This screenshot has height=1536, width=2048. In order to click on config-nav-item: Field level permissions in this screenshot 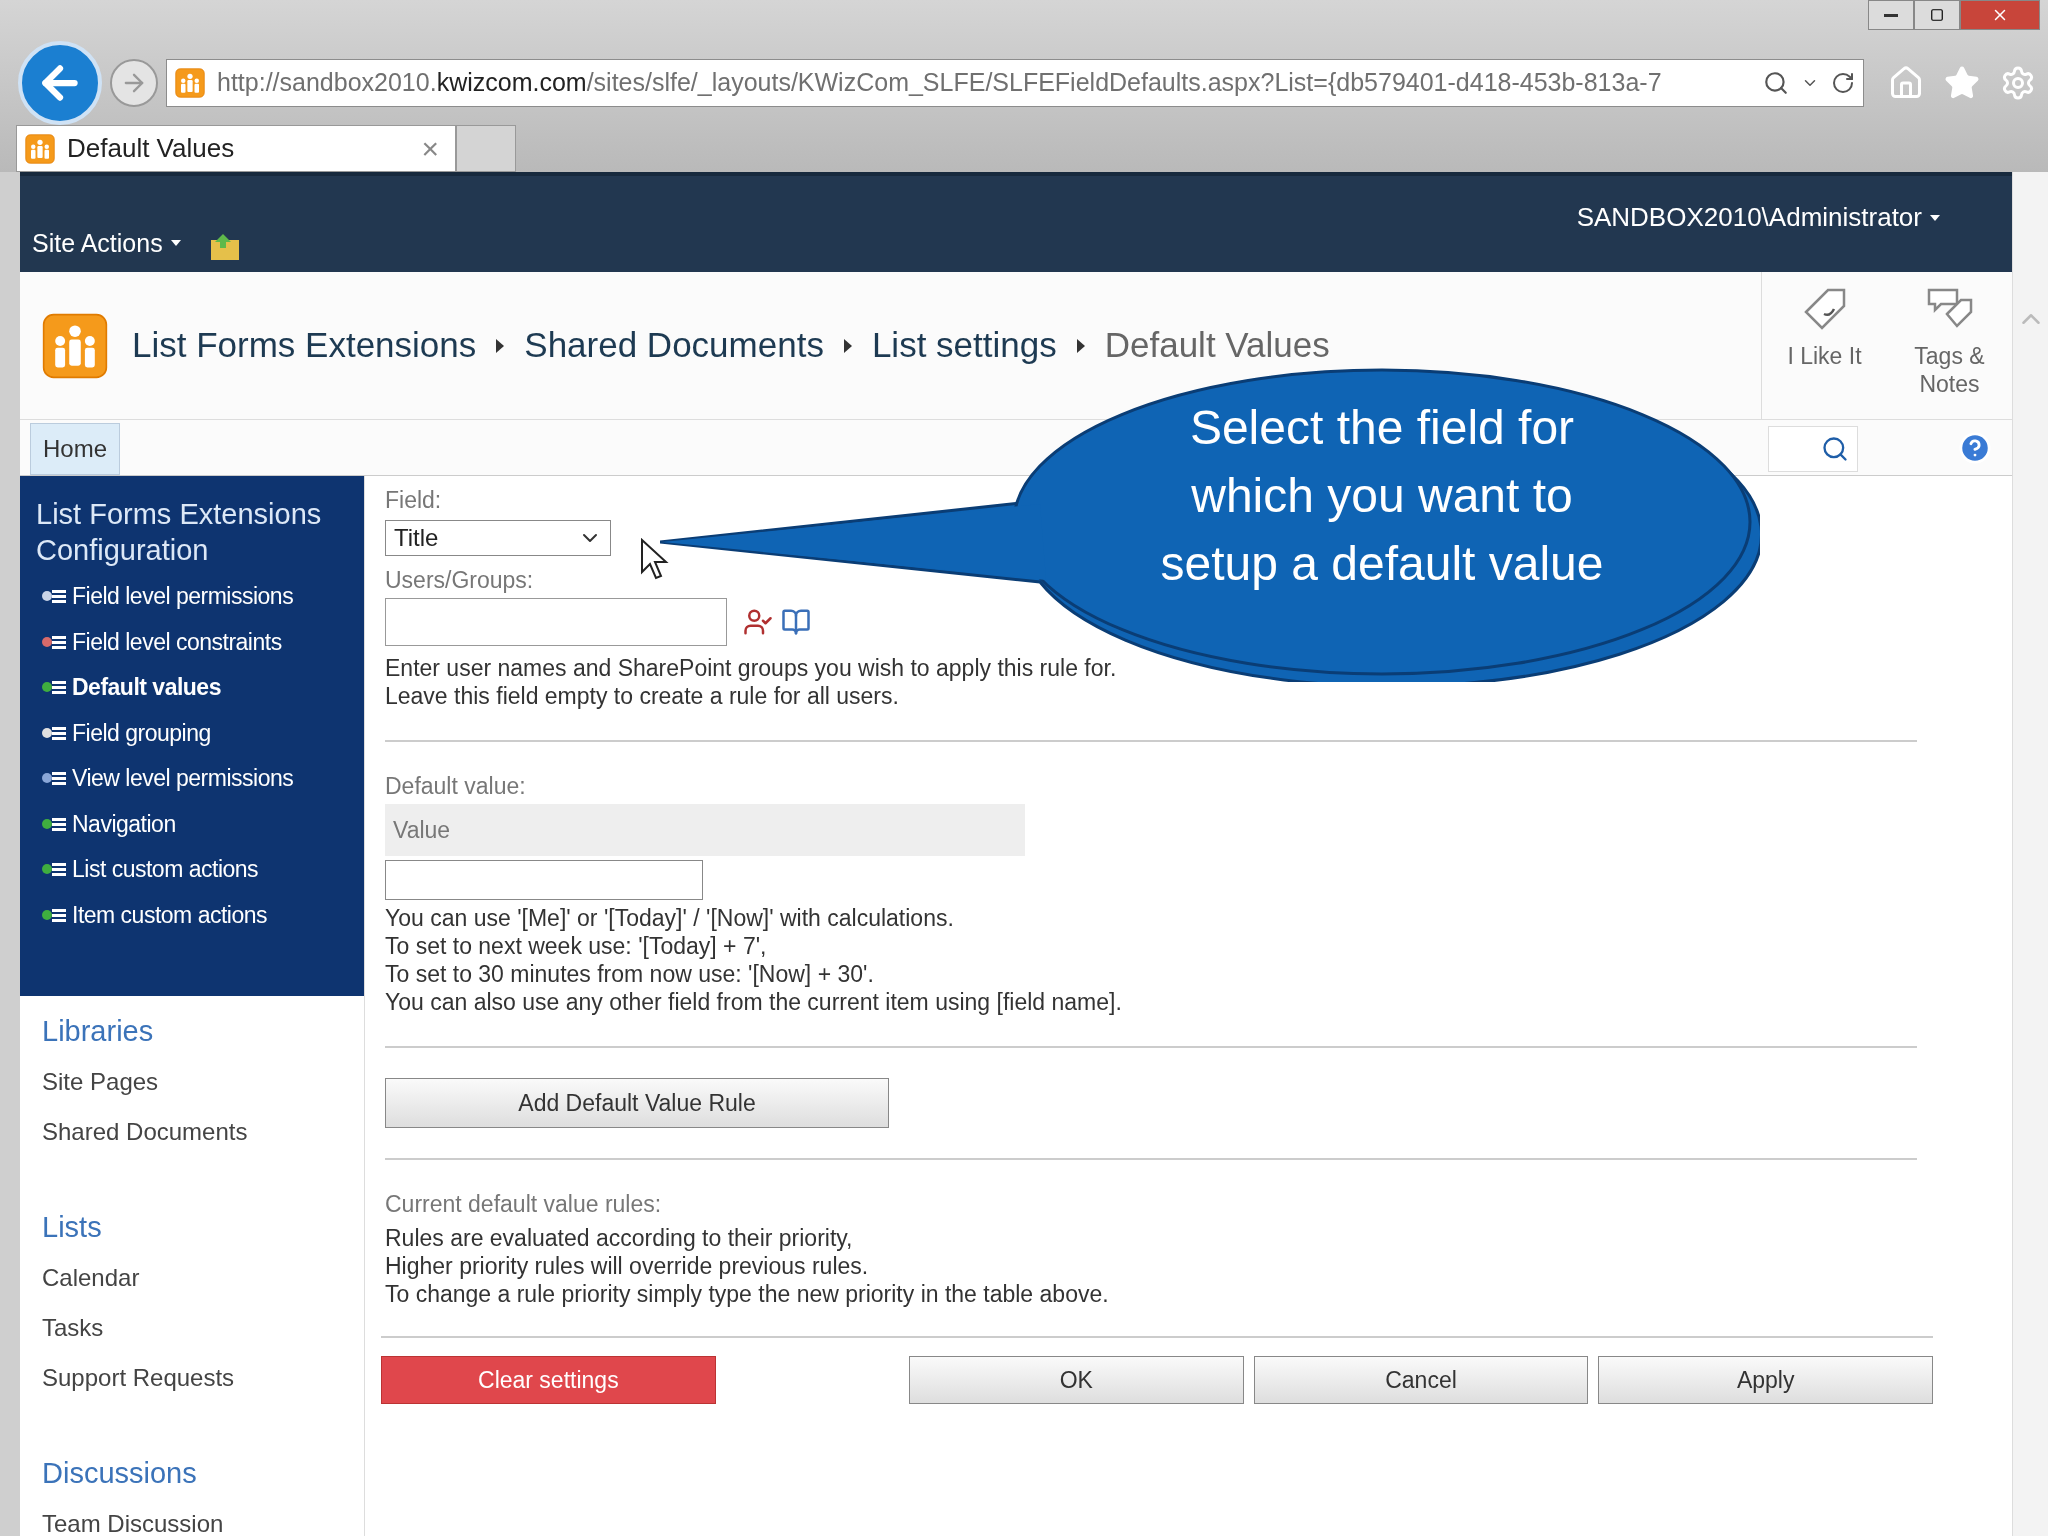, I will do `click(183, 596)`.